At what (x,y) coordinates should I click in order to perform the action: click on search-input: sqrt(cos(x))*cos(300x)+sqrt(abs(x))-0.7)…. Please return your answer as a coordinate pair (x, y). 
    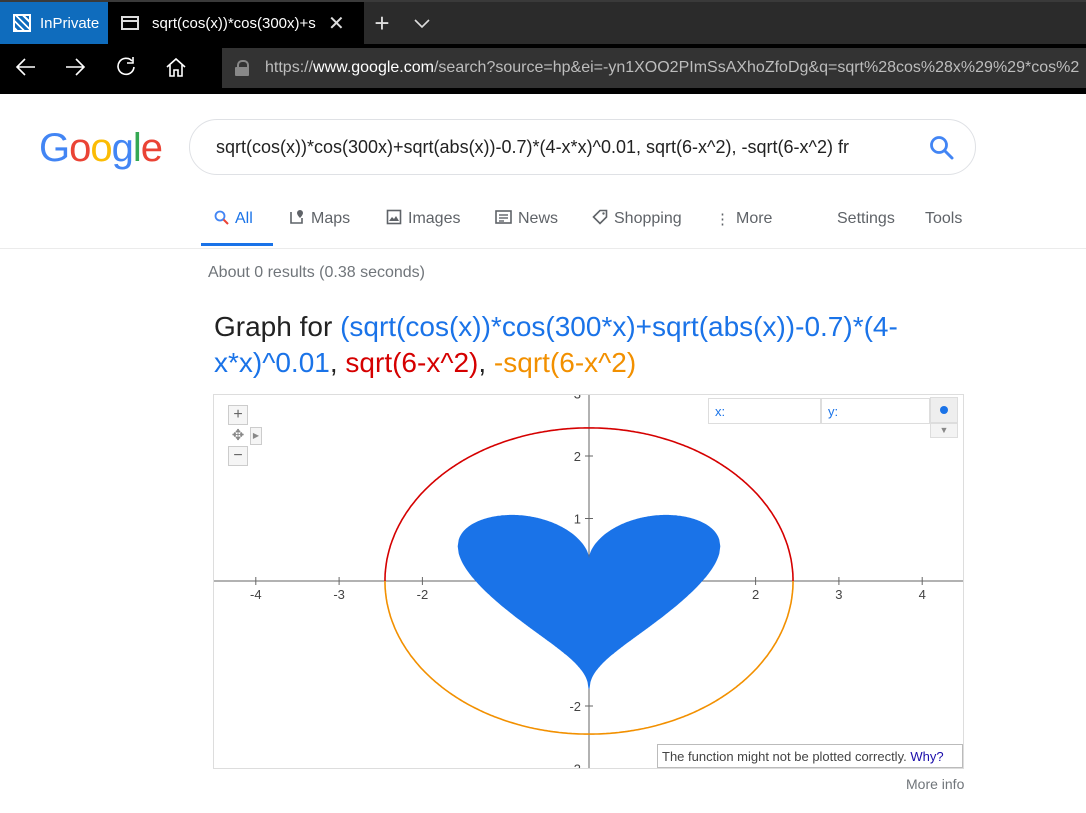
    Looking at the image, I should click on (566, 147).